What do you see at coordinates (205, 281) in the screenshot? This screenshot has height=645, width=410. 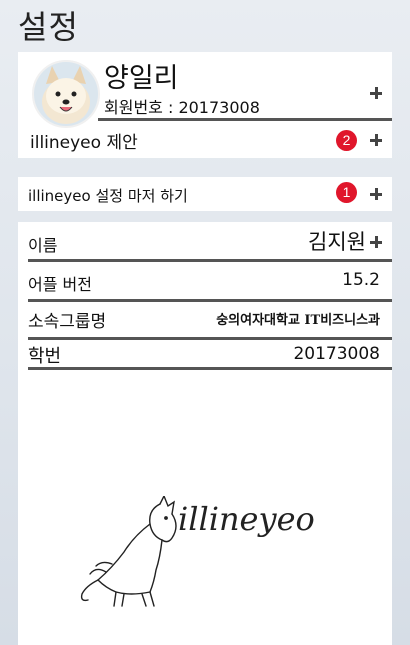 I see `info-row-version: 어플 버전 15.2` at bounding box center [205, 281].